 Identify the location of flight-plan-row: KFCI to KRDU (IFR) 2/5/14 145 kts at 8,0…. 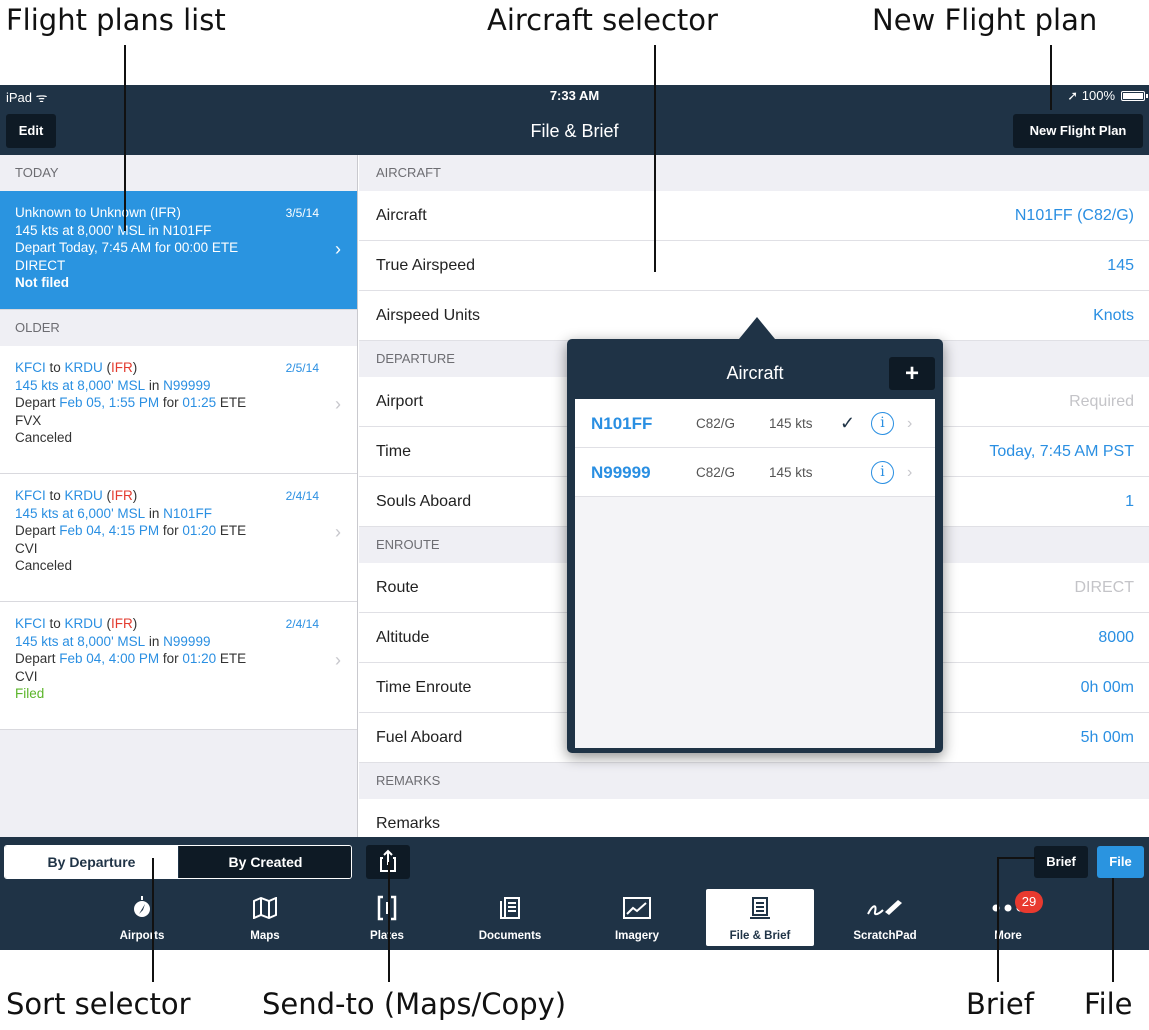
(178, 410).